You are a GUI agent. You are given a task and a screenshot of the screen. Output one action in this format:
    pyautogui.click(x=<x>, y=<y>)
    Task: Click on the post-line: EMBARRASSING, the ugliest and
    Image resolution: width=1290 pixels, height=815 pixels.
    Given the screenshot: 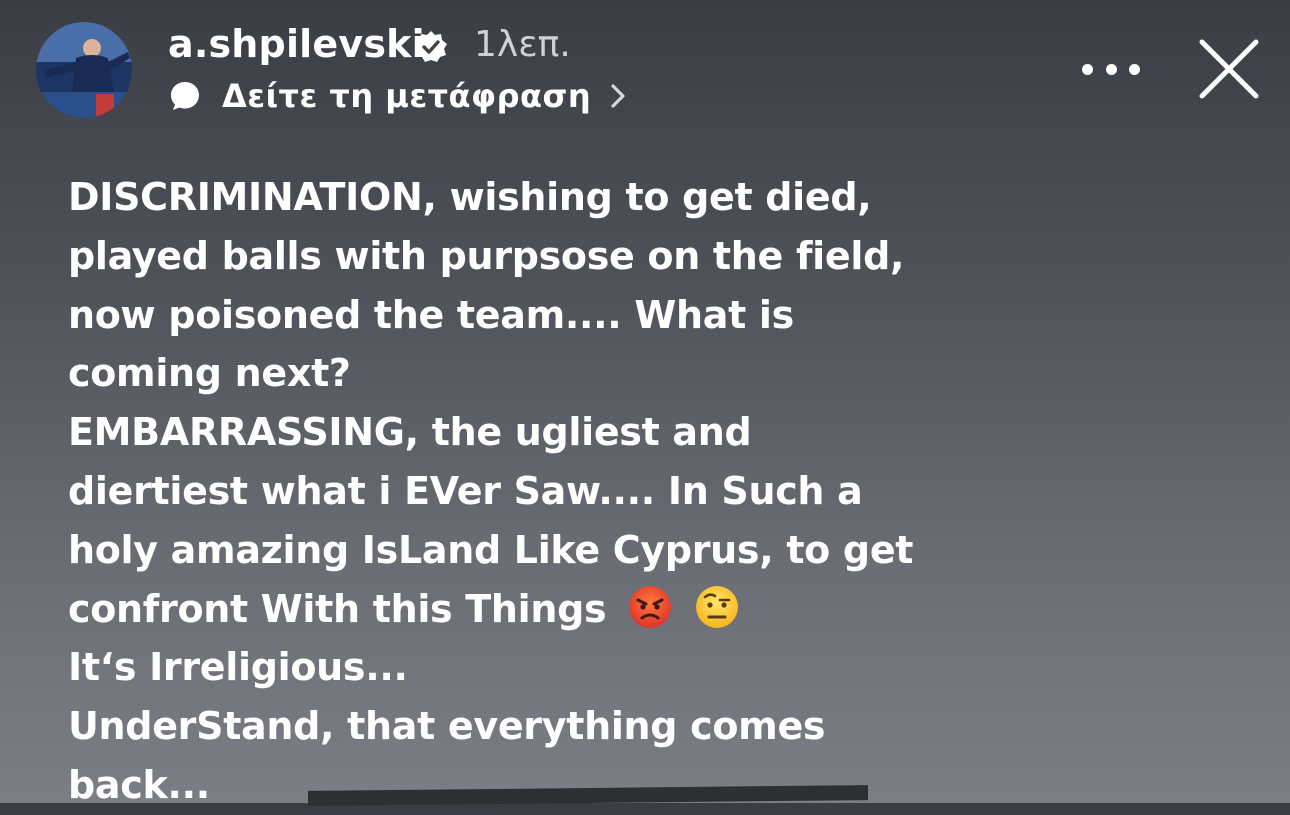 What is the action you would take?
    pyautogui.click(x=410, y=432)
    